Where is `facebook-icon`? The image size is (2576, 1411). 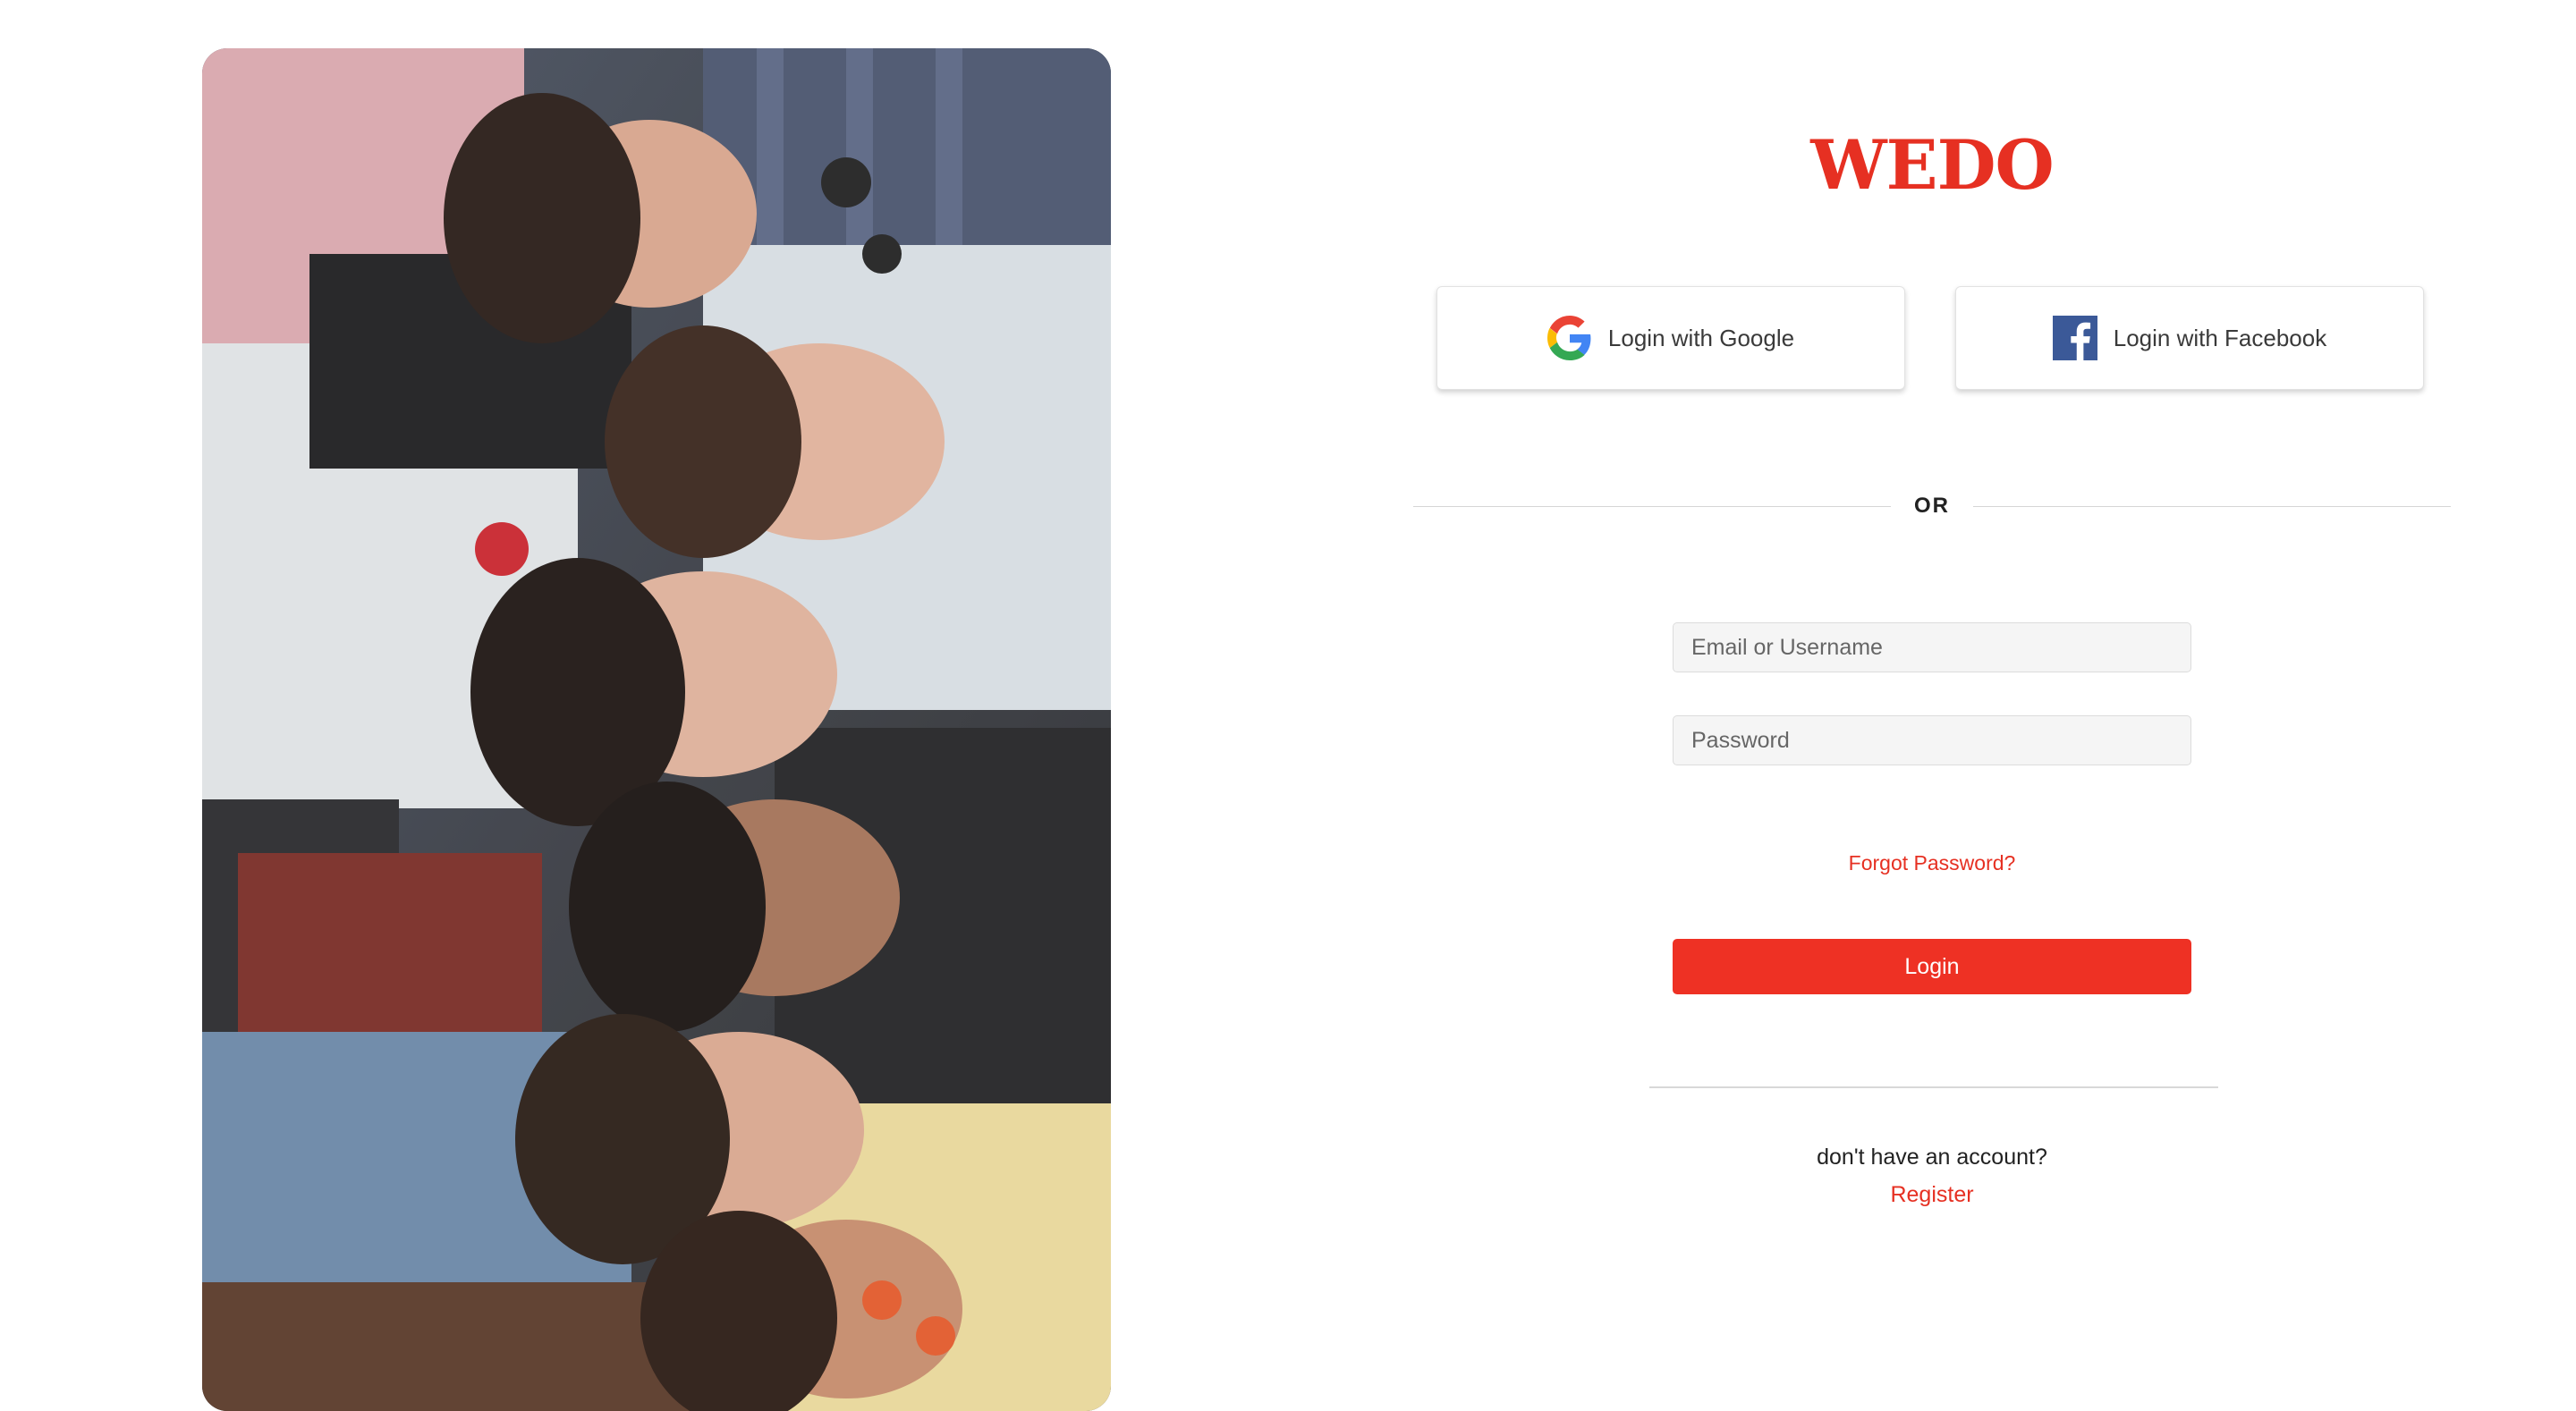
facebook-icon is located at coordinates (2074, 338).